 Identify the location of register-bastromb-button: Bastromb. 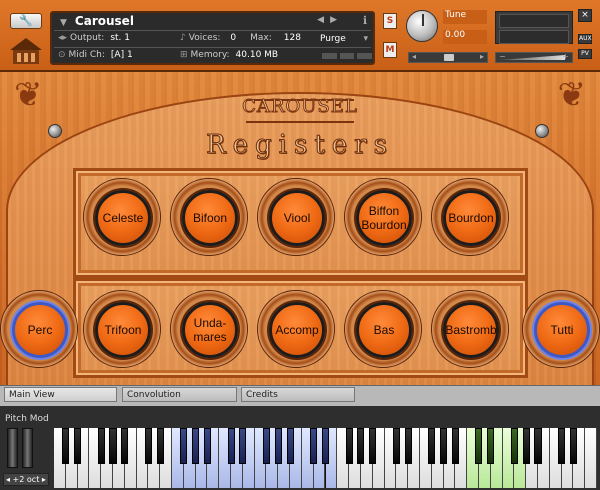
(470, 329).